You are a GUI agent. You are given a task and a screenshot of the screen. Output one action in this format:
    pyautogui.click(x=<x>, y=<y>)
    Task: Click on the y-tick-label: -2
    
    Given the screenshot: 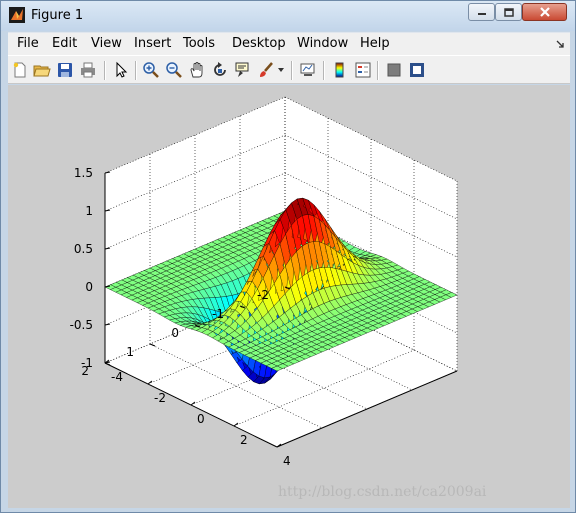 What is the action you would take?
    pyautogui.click(x=263, y=295)
    